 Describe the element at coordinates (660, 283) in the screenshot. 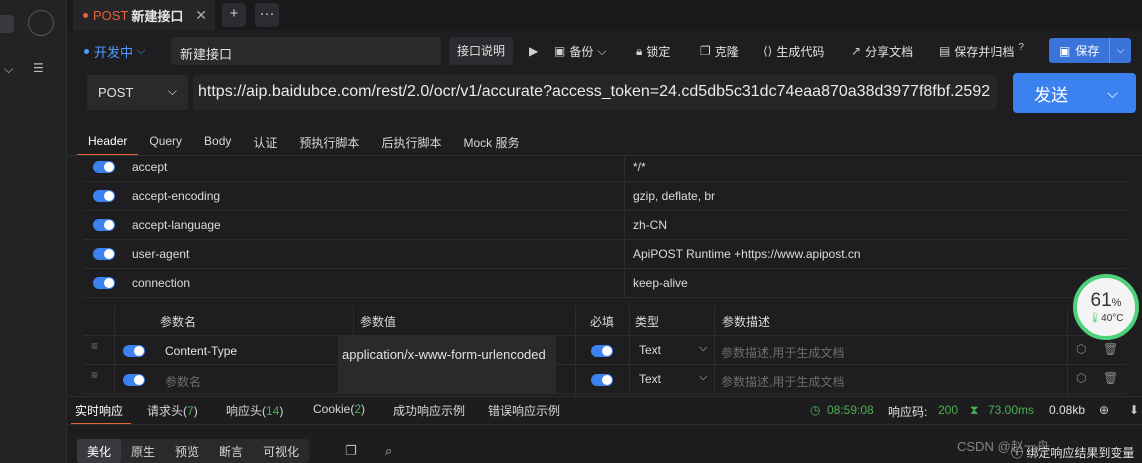

I see `header-value: keep-alive` at that location.